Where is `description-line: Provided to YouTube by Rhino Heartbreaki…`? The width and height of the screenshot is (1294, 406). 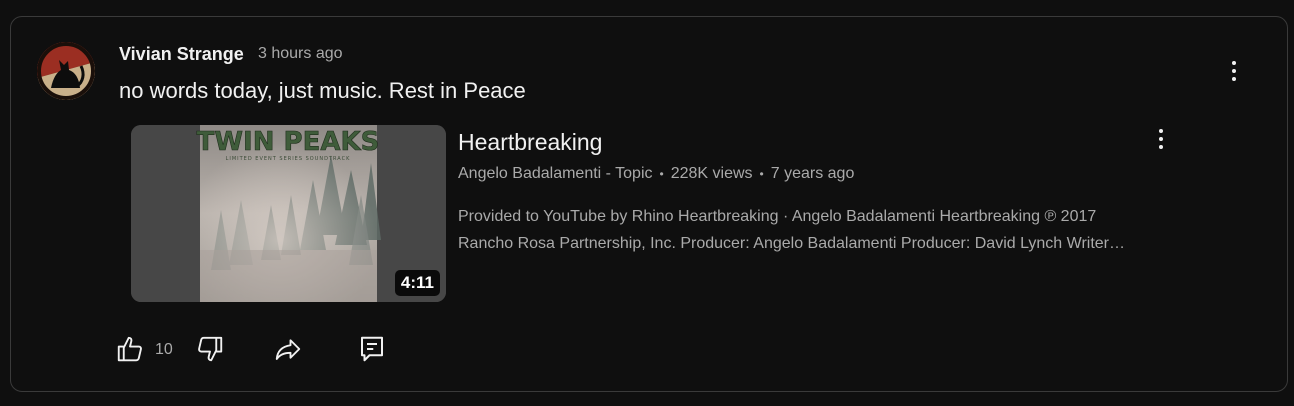
description-line: Provided to YouTube by Rhino Heartbreaki… is located at coordinates (777, 216).